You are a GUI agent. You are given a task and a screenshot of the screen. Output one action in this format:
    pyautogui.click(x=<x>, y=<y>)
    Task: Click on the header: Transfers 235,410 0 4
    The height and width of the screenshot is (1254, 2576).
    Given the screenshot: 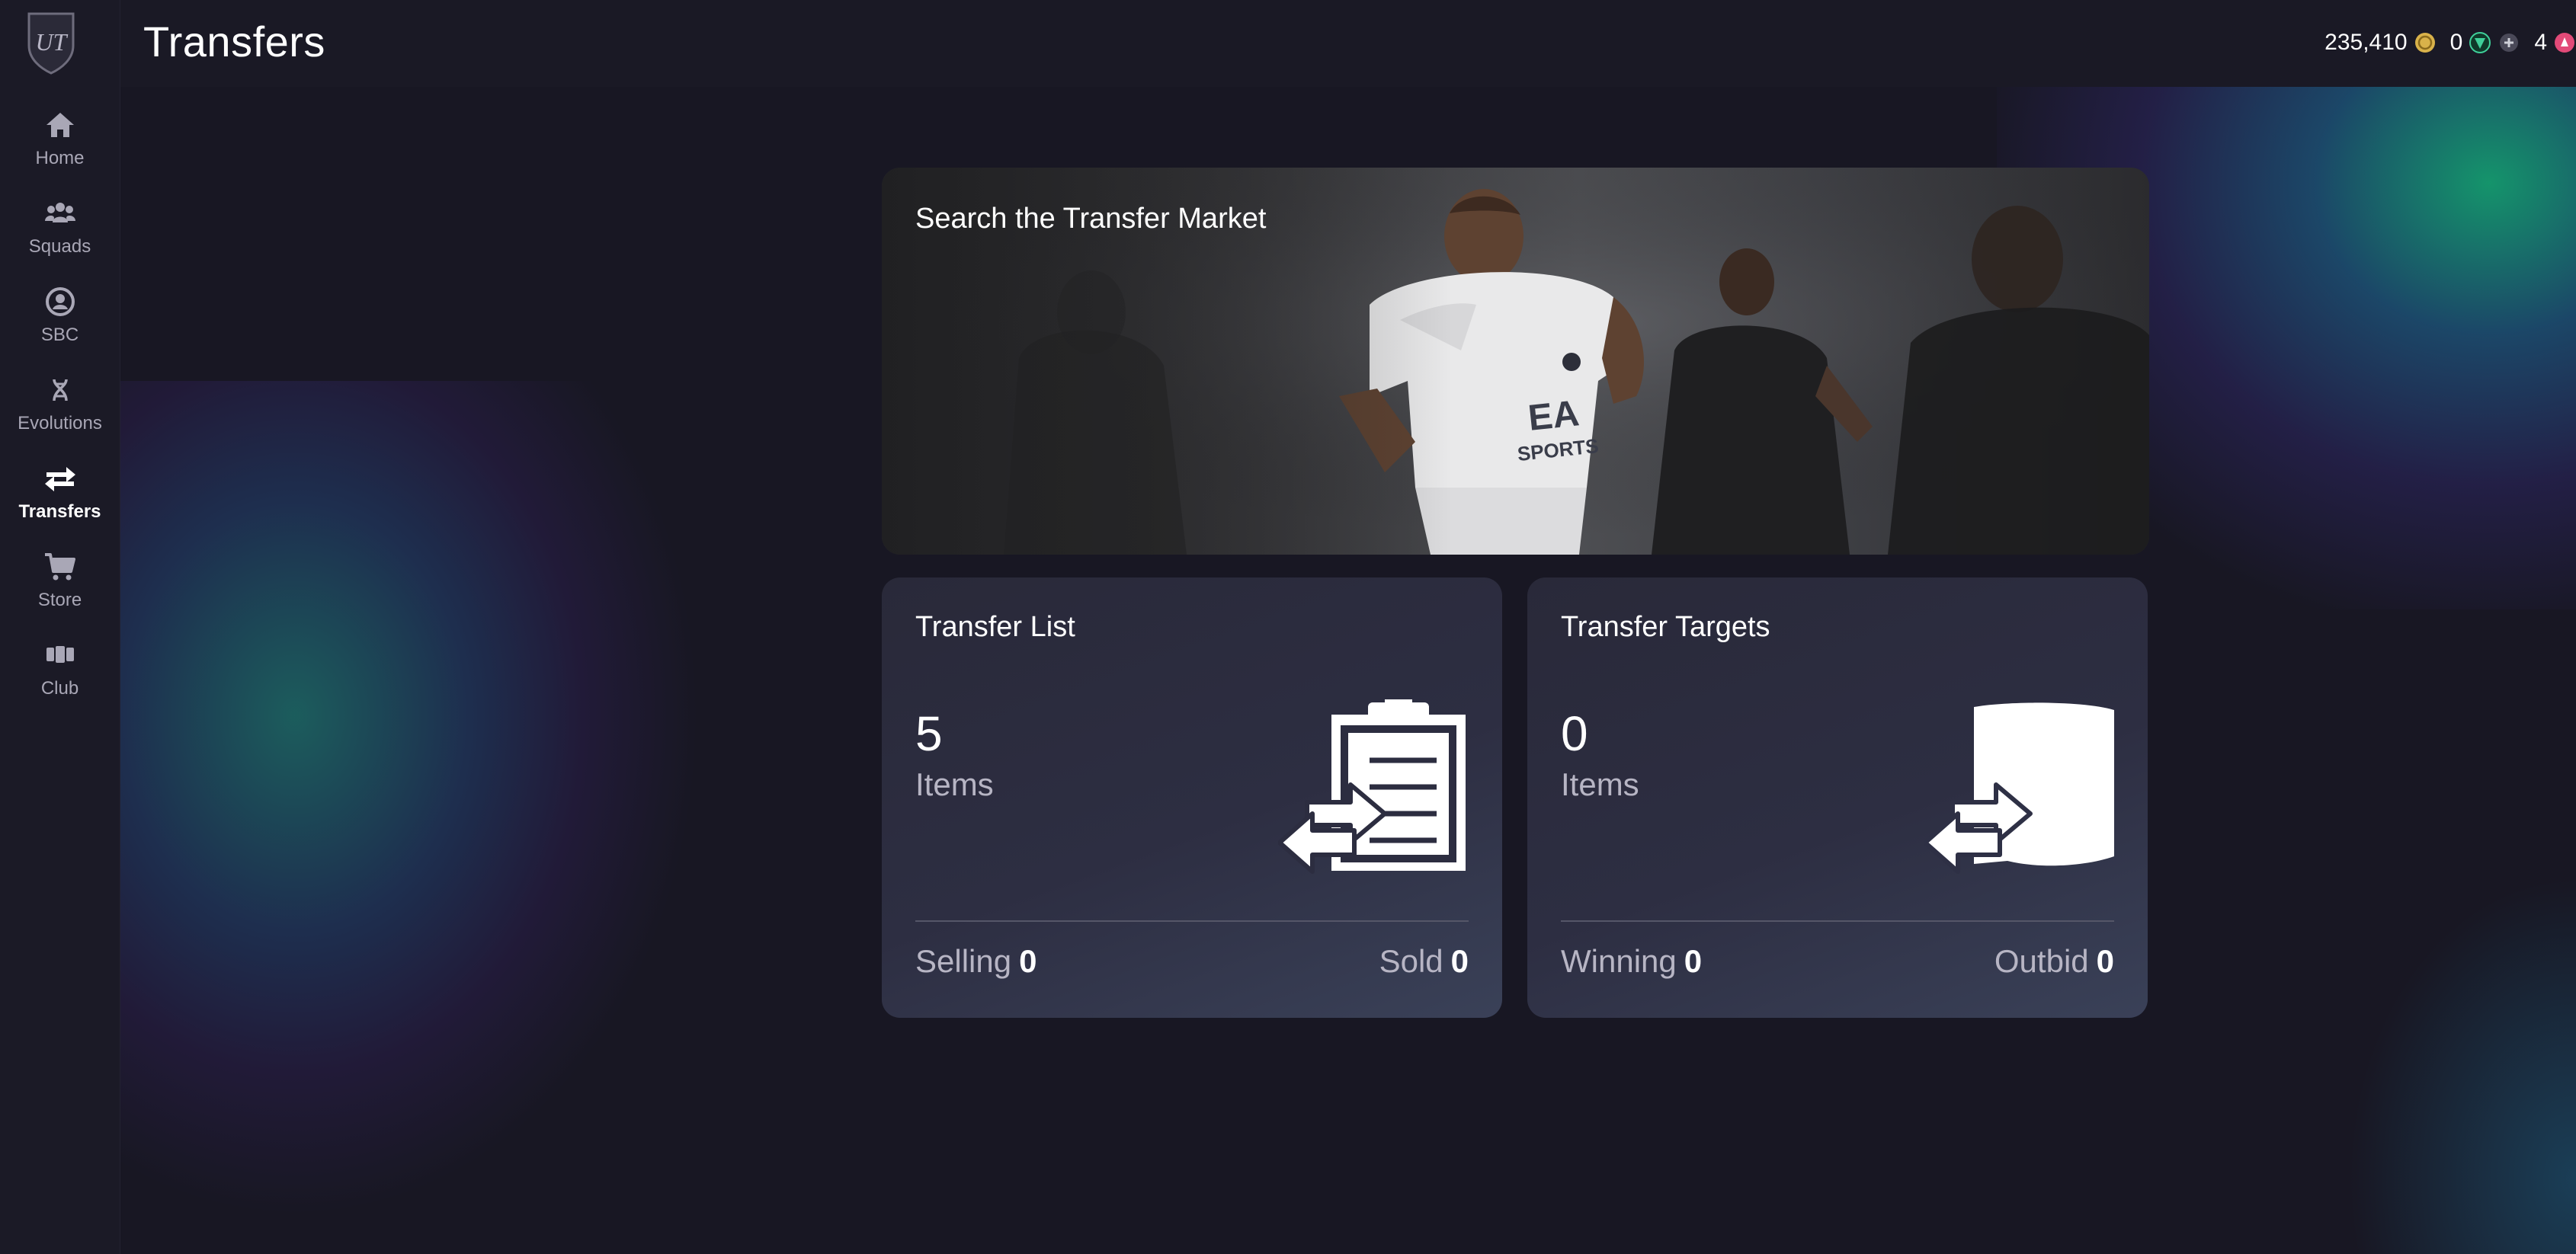 What is the action you would take?
    pyautogui.click(x=1348, y=43)
    